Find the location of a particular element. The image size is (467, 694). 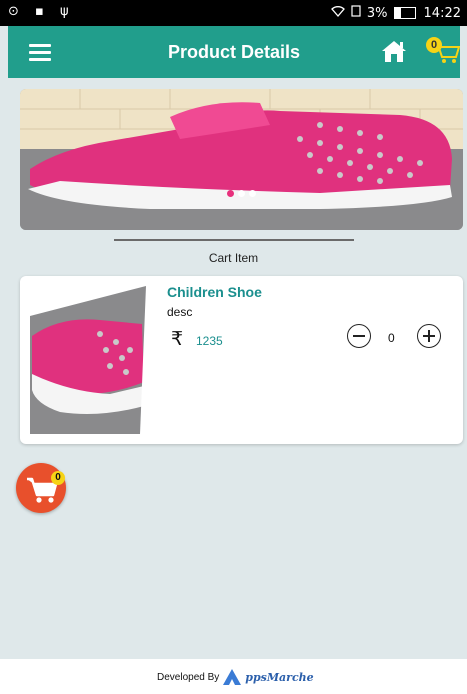

carousel-indicators is located at coordinates (241, 193).